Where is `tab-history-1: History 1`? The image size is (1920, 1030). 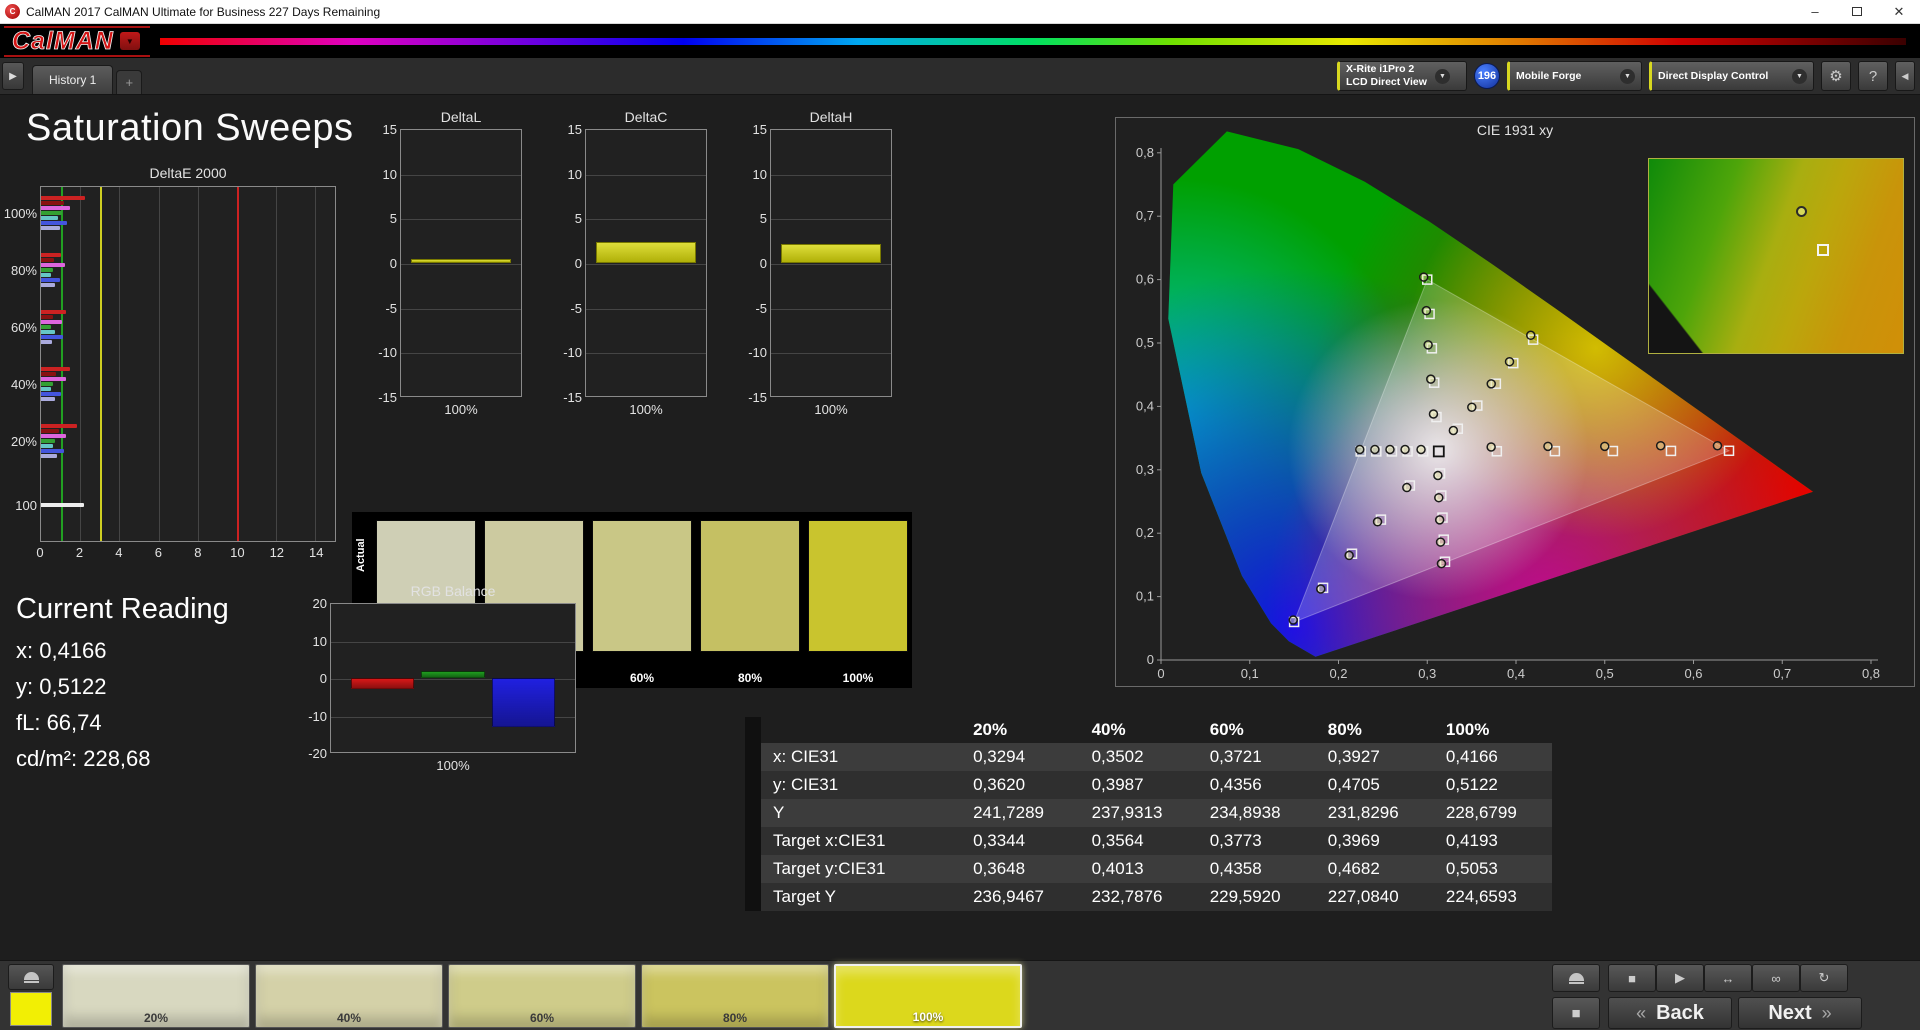 tab-history-1: History 1 is located at coordinates (73, 79).